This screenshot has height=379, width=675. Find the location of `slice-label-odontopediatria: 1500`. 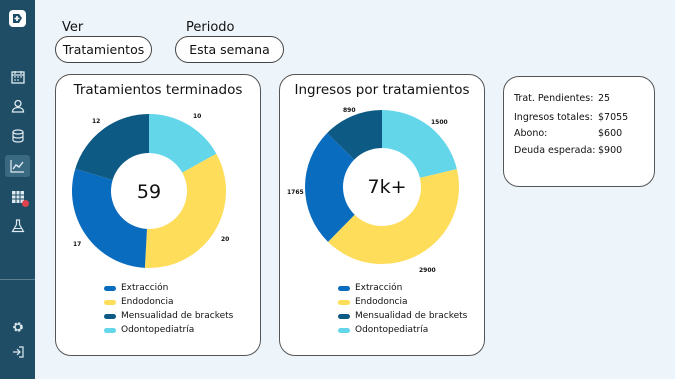

slice-label-odontopediatria: 1500 is located at coordinates (439, 122).